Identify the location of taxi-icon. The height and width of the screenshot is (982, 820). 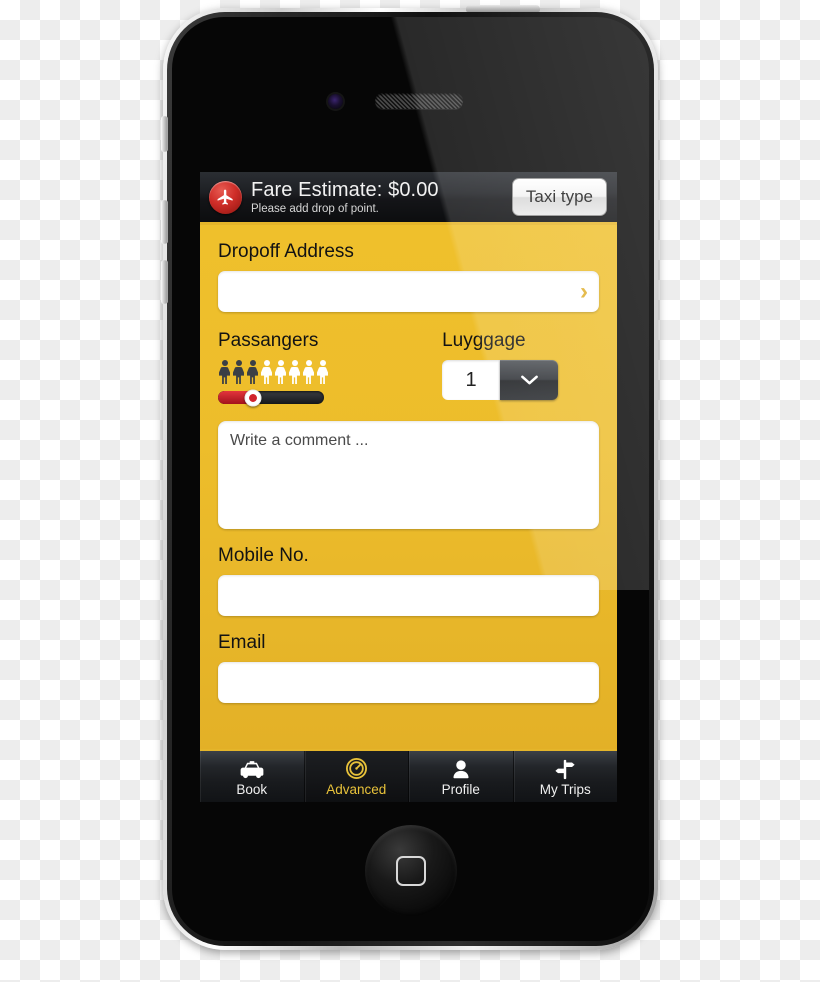
(252, 768).